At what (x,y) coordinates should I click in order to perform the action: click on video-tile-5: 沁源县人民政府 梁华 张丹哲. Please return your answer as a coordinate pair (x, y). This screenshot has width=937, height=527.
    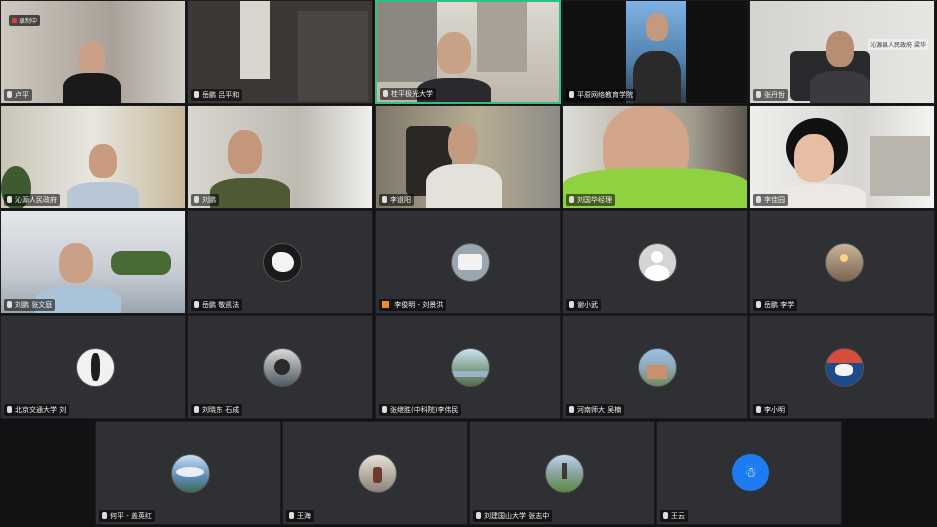
    Looking at the image, I should click on (842, 52).